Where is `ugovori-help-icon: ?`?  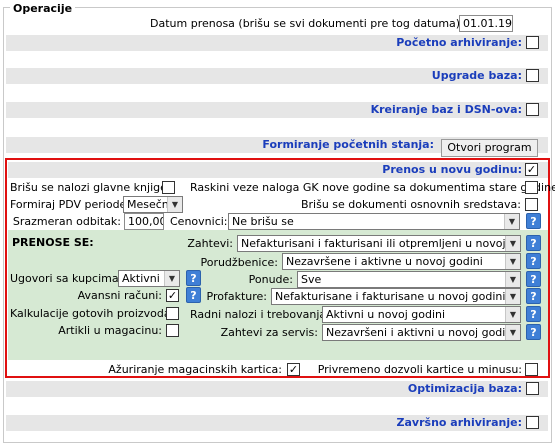
ugovori-help-icon: ? is located at coordinates (193, 278).